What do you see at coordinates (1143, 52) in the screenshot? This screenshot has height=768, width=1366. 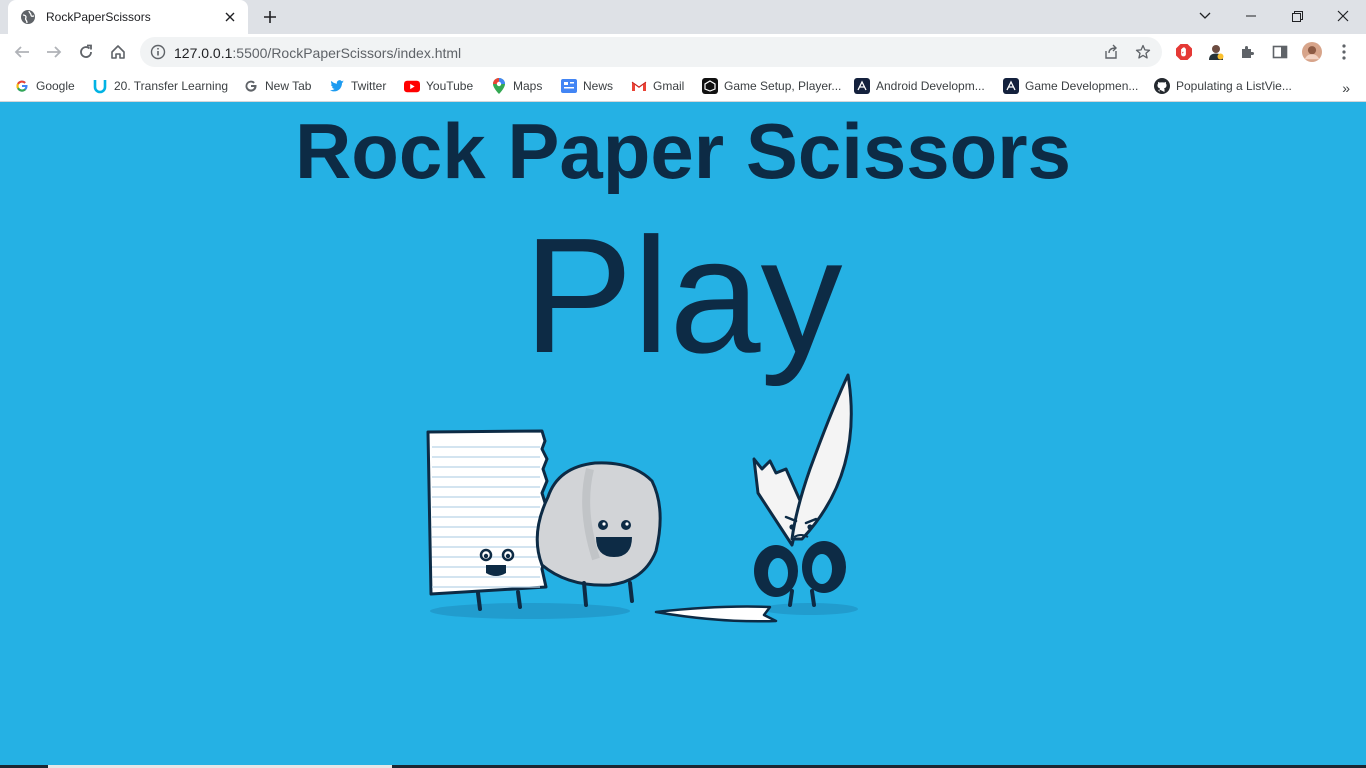 I see `bookmark-star-icon` at bounding box center [1143, 52].